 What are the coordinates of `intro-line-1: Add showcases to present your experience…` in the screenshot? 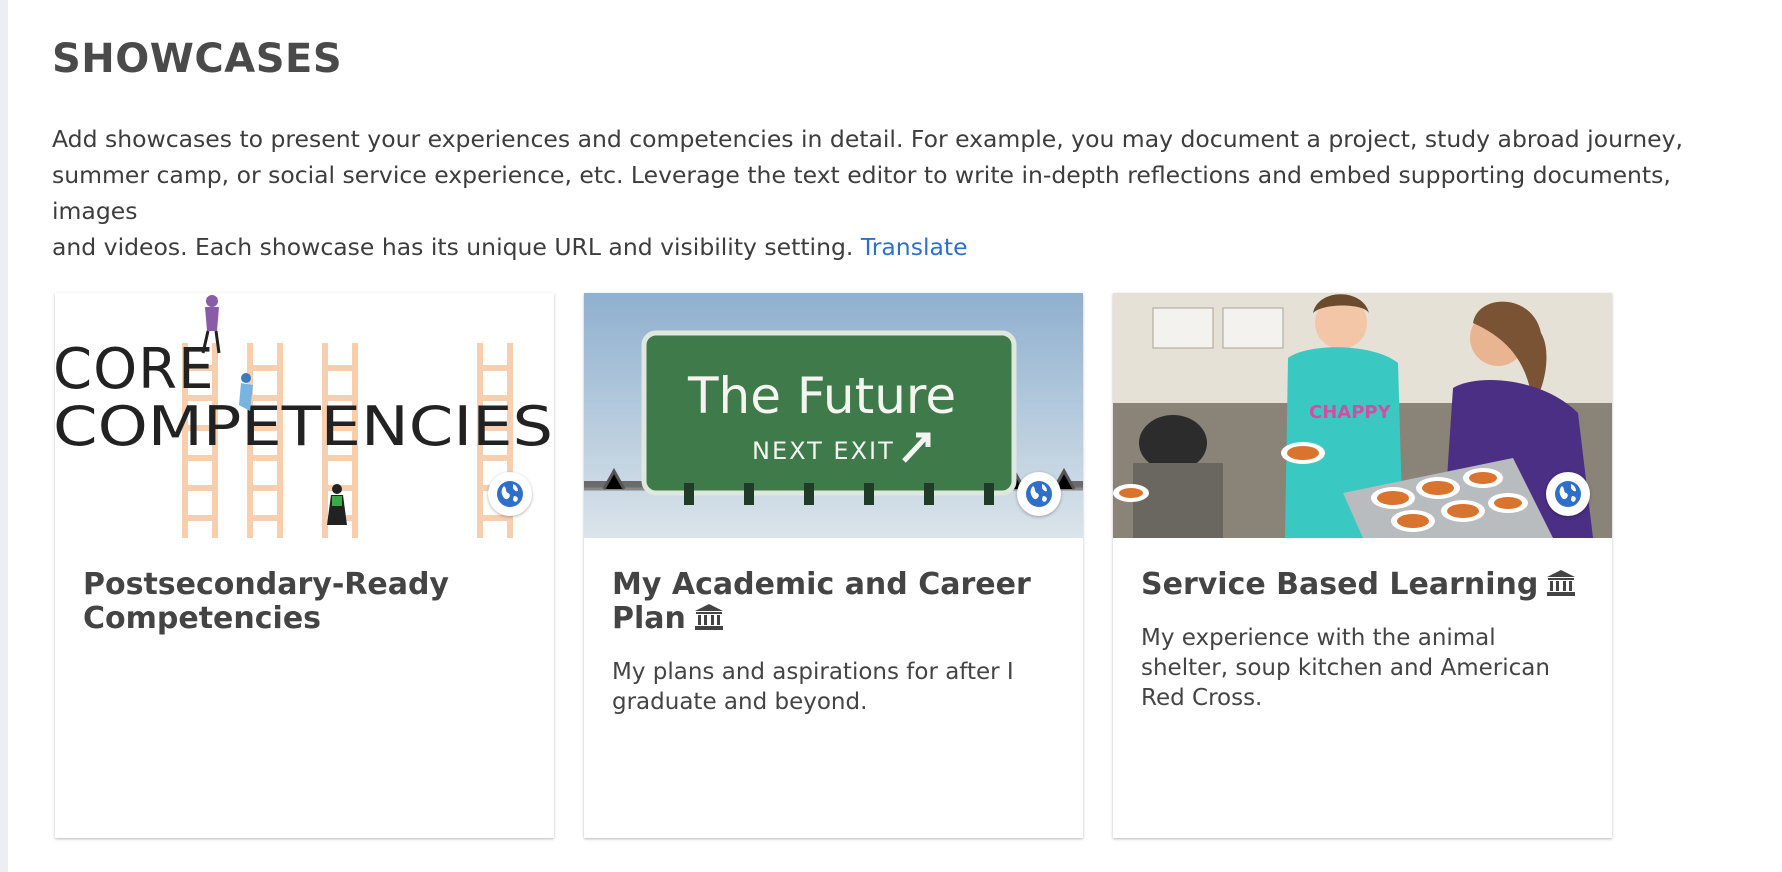 It's located at (867, 139).